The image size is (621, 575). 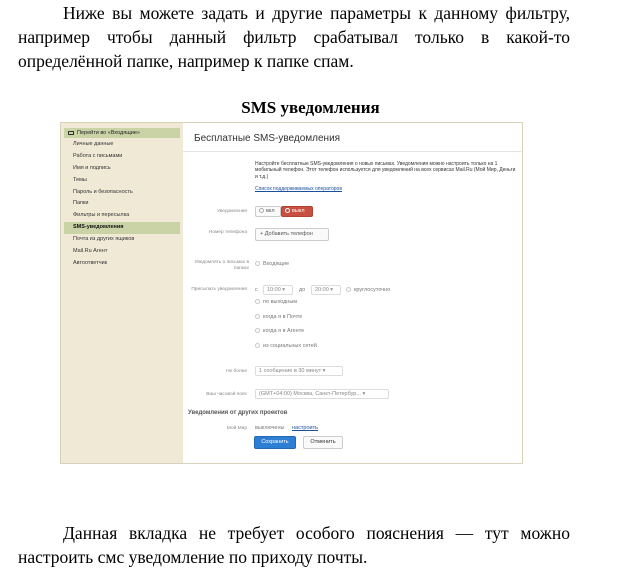 What do you see at coordinates (286, 428) in the screenshot?
I see `my-world-status-row: выключены настроить` at bounding box center [286, 428].